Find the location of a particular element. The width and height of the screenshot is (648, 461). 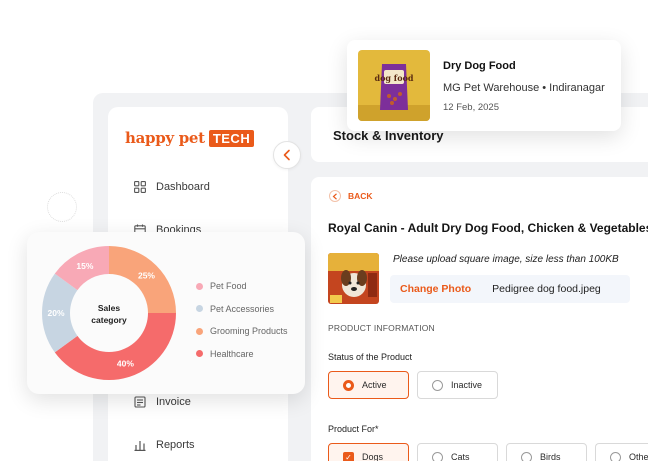

option-label: Cats is located at coordinates (460, 456).